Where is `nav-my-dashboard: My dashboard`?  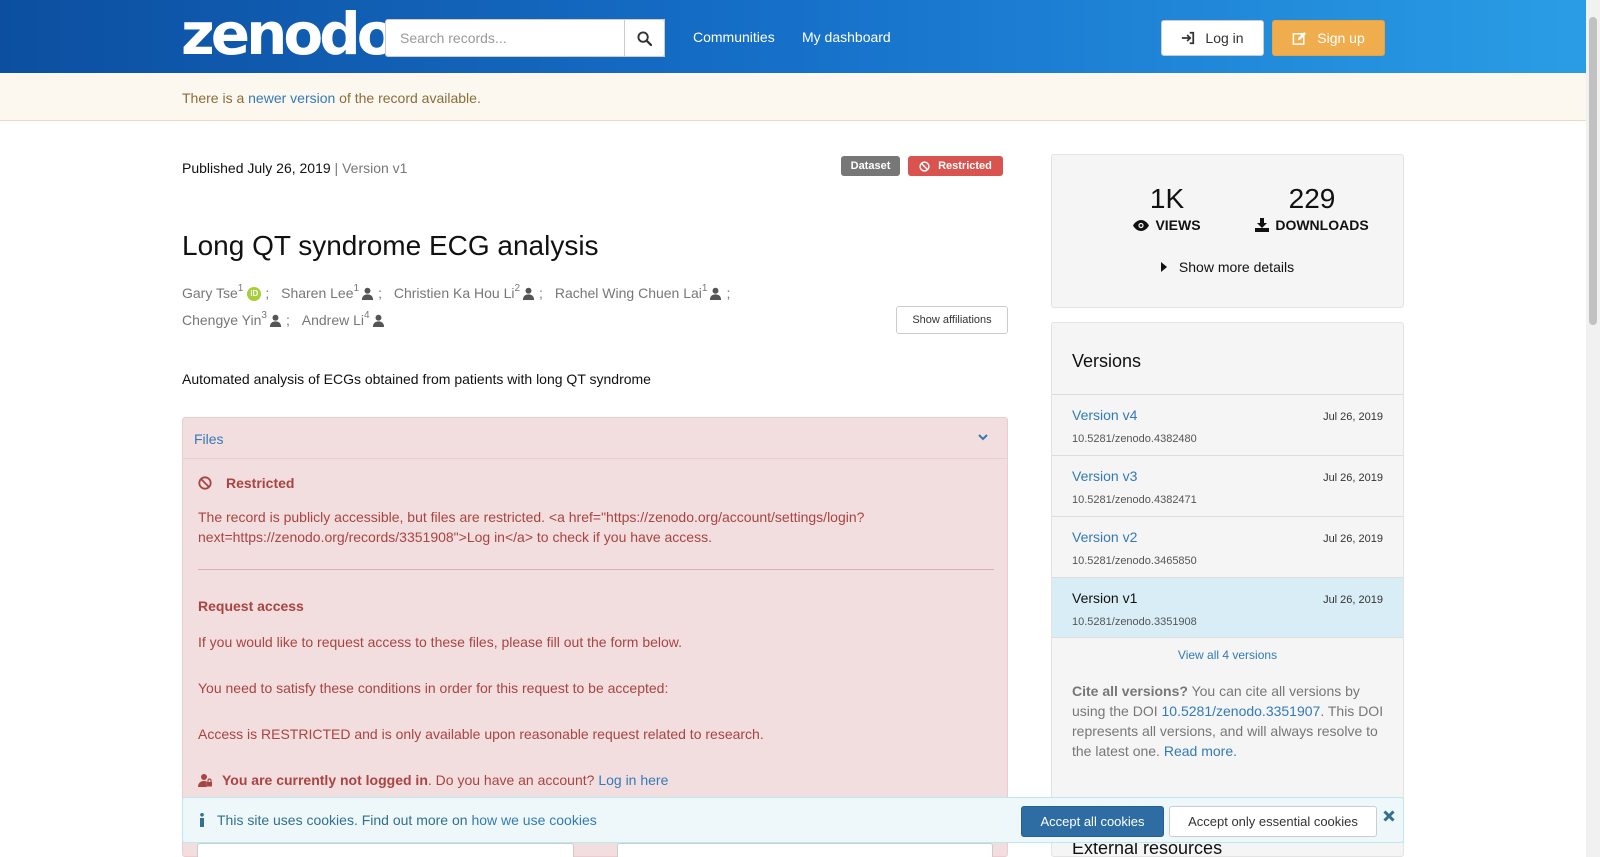
nav-my-dashboard: My dashboard is located at coordinates (846, 37).